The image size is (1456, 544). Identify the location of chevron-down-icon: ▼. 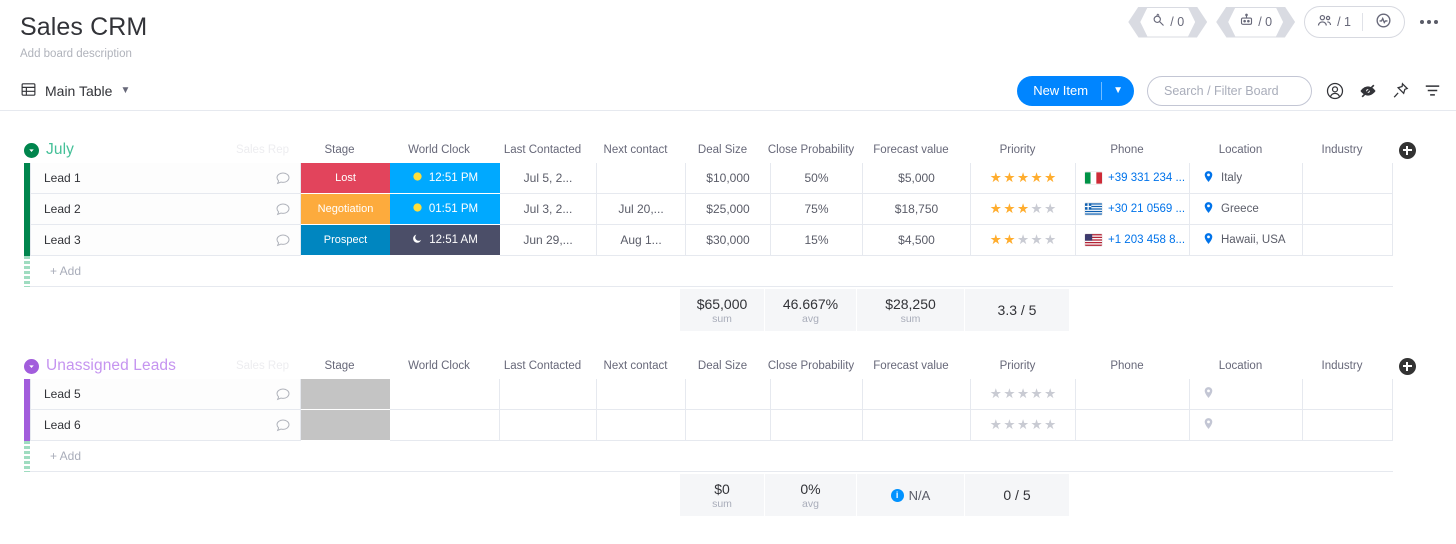
(125, 90).